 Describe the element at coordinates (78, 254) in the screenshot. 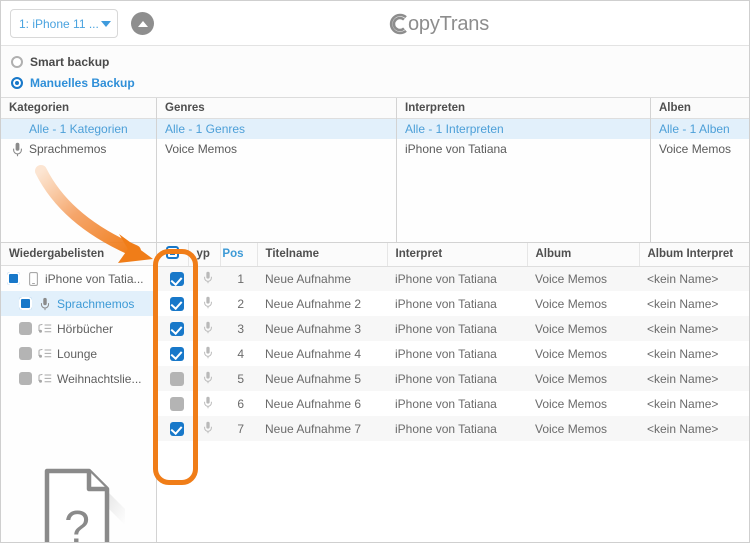

I see `playlists-title: Wiedergabelisten` at that location.